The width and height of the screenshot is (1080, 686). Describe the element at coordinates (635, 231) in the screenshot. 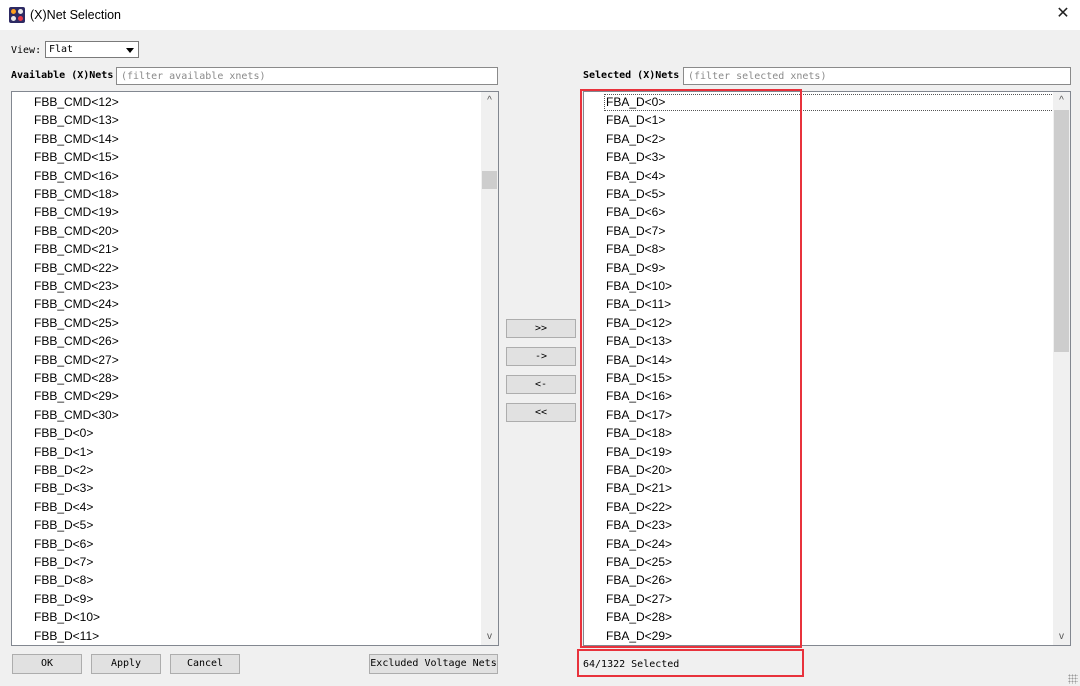

I see `selected-net-item: FBA_D<7>` at that location.